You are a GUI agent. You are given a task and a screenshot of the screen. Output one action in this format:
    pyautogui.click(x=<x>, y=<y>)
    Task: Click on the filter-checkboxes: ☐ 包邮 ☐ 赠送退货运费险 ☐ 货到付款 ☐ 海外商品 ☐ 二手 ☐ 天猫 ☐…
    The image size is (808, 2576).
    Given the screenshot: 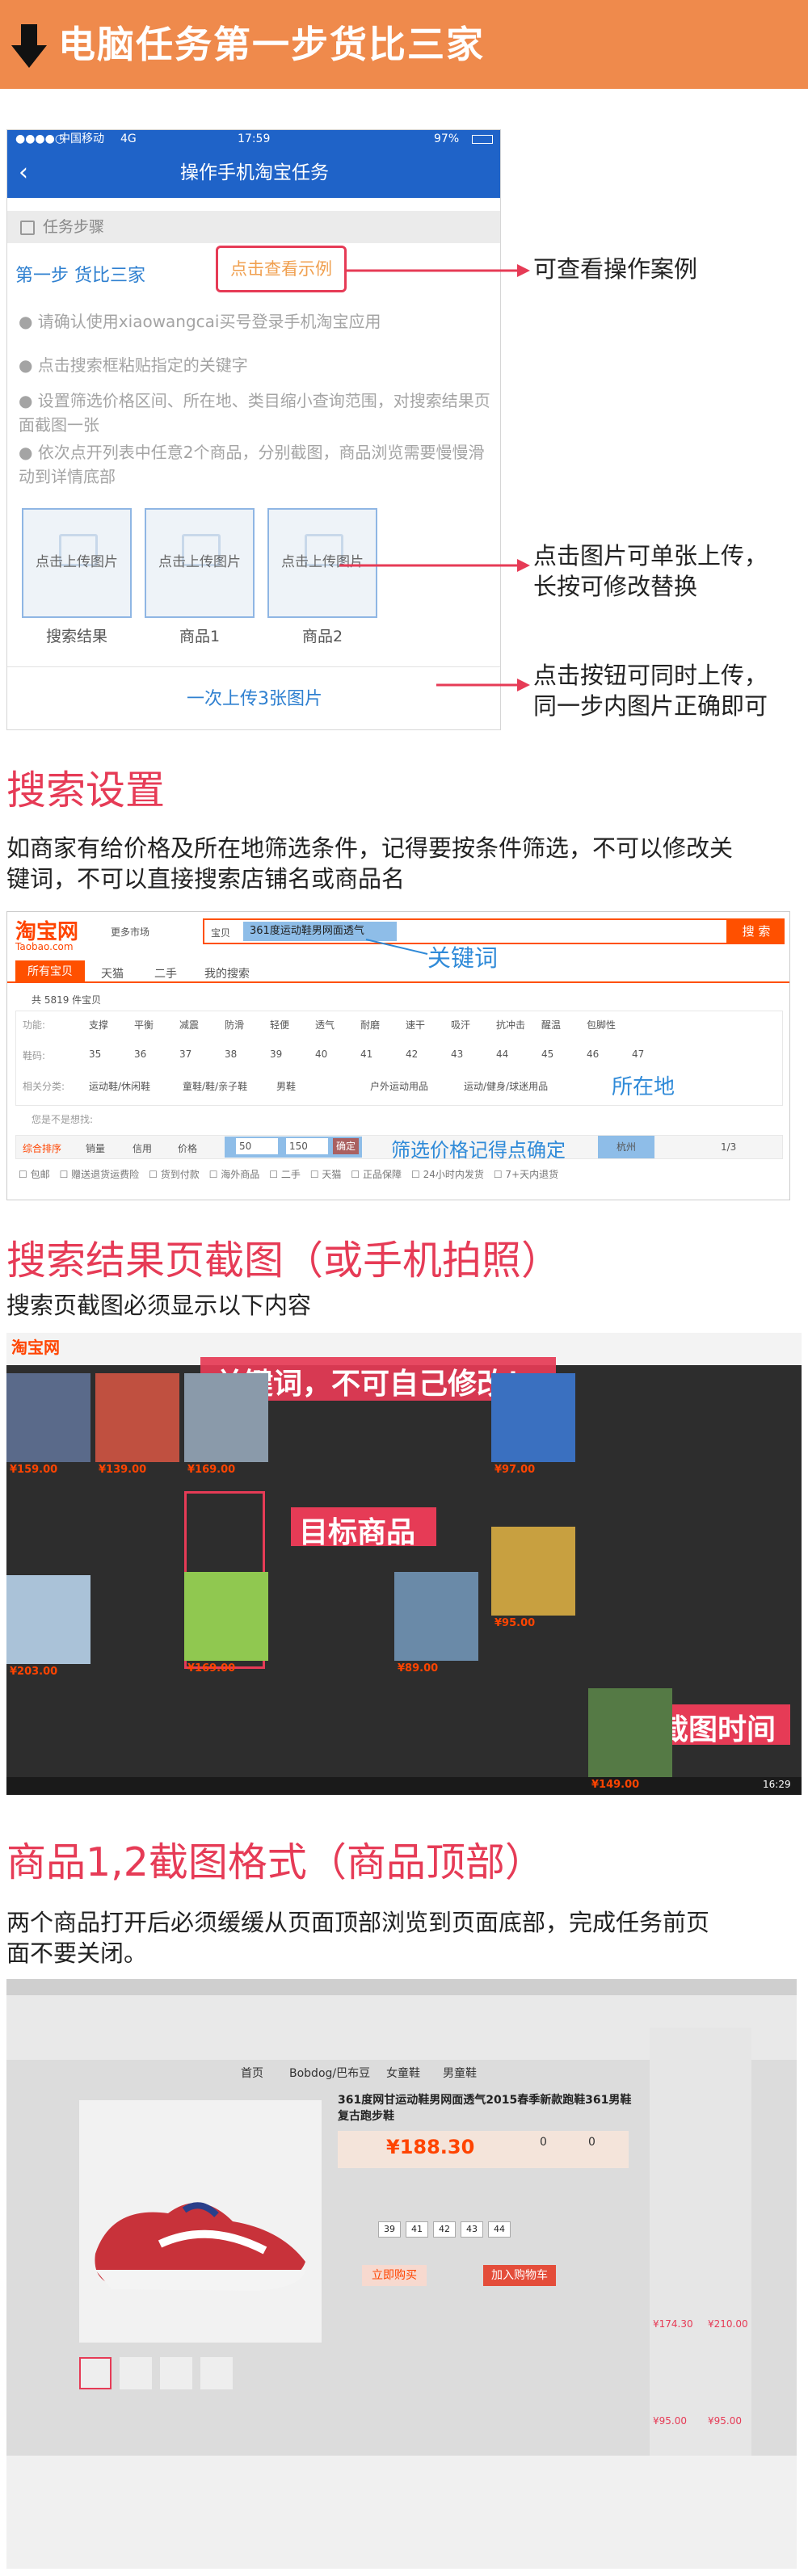 What is the action you would take?
    pyautogui.click(x=288, y=1174)
    